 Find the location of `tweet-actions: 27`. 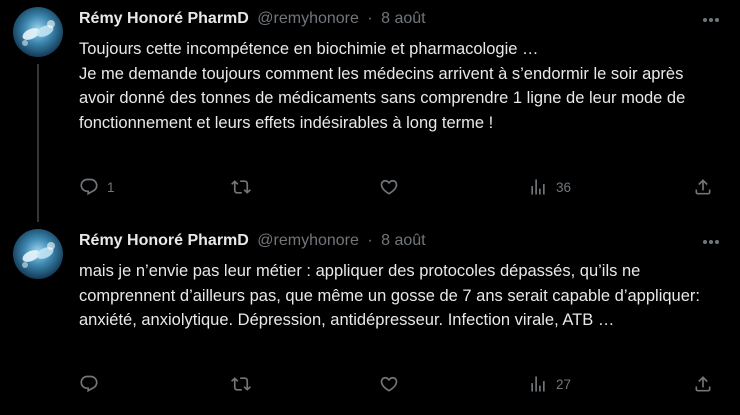

tweet-actions: 27 is located at coordinates (399, 384).